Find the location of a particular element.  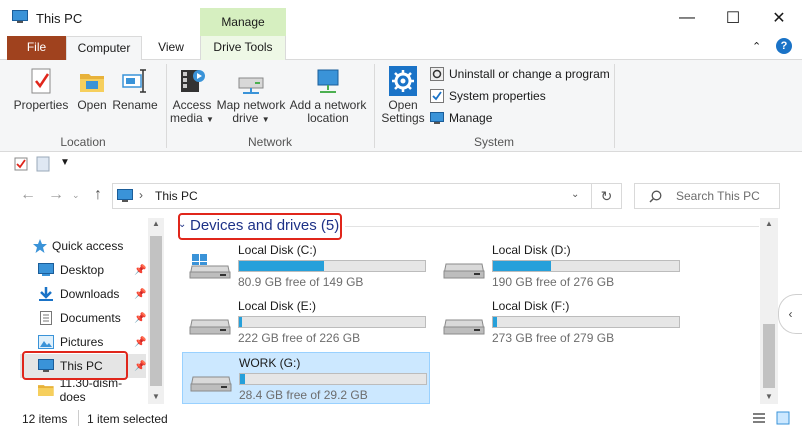

forward-arrow-icon: → is located at coordinates (56, 195).